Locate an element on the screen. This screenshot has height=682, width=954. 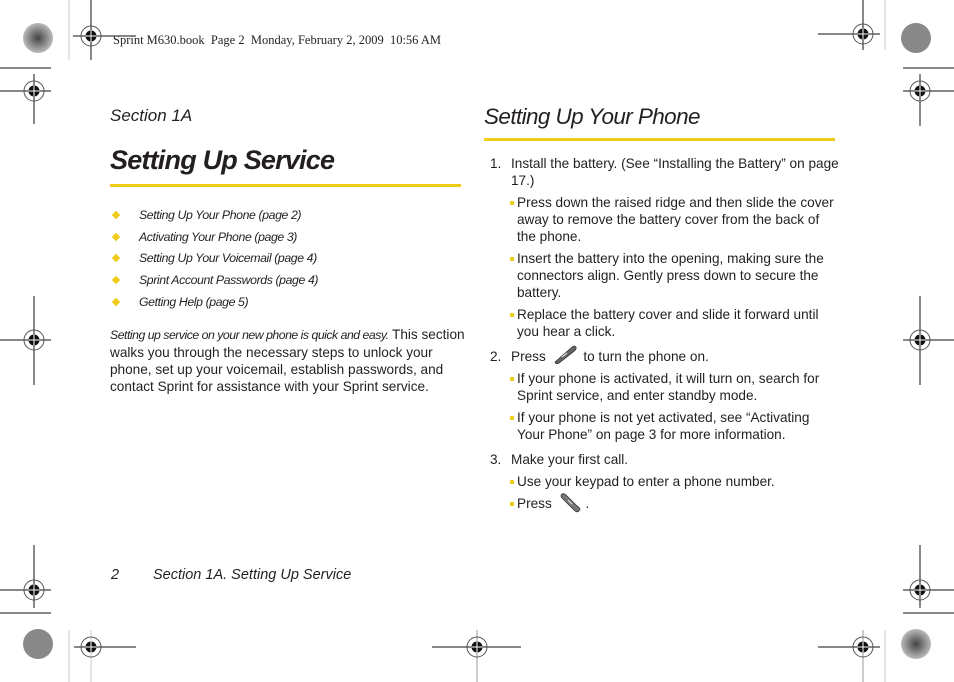
sub-step-text: Use your keypad to enter a phone number. is located at coordinates (646, 482).